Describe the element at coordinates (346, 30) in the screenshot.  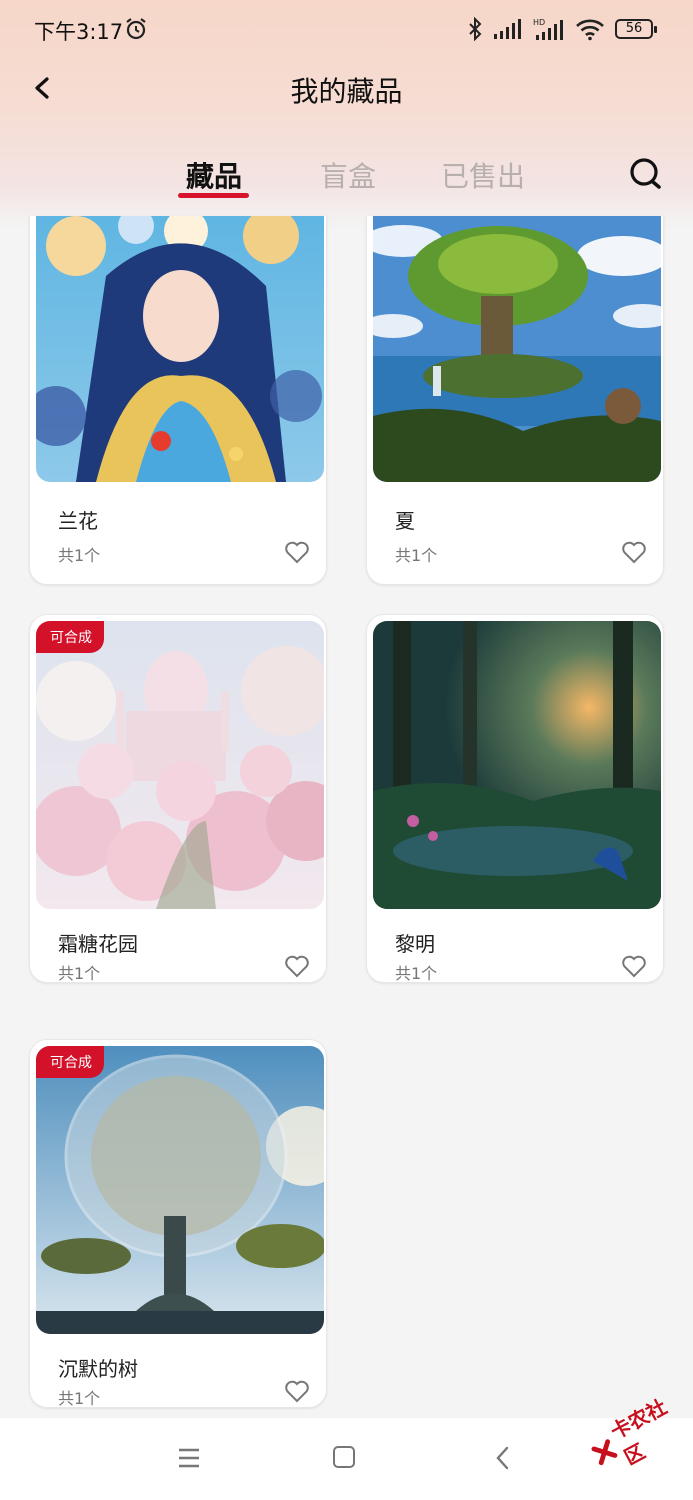
I see `status-bar: 下午3:17 HD 56` at that location.